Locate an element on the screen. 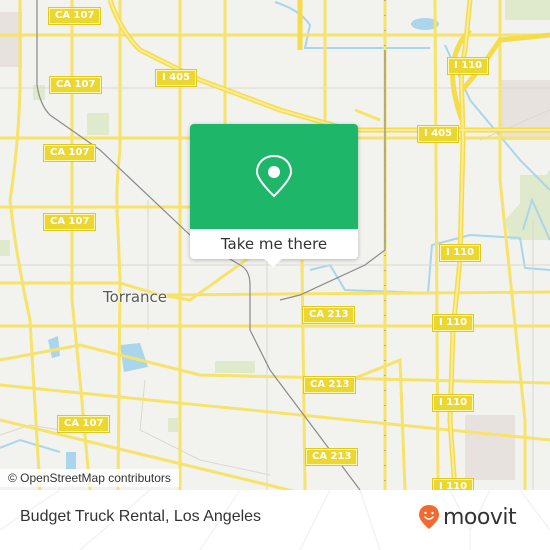 The width and height of the screenshot is (550, 550). moovit-logo: moovit is located at coordinates (467, 517).